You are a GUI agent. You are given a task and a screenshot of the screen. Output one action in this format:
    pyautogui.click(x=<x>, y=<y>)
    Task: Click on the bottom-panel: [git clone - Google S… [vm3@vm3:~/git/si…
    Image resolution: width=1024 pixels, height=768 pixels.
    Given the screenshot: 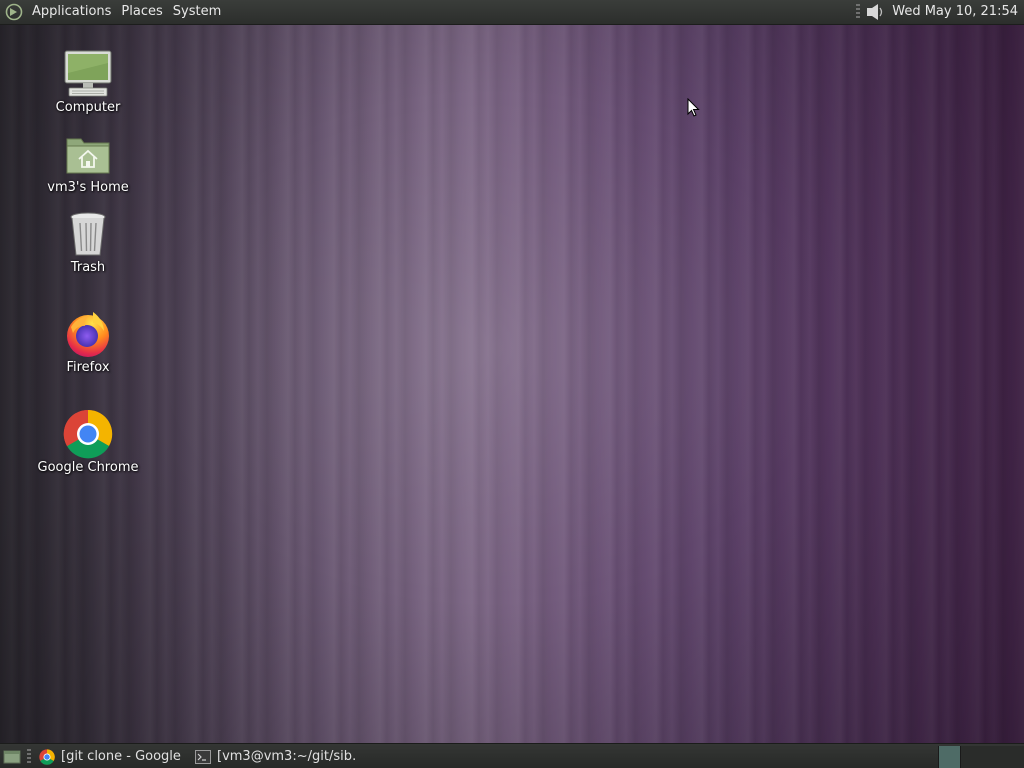 What is the action you would take?
    pyautogui.click(x=512, y=755)
    